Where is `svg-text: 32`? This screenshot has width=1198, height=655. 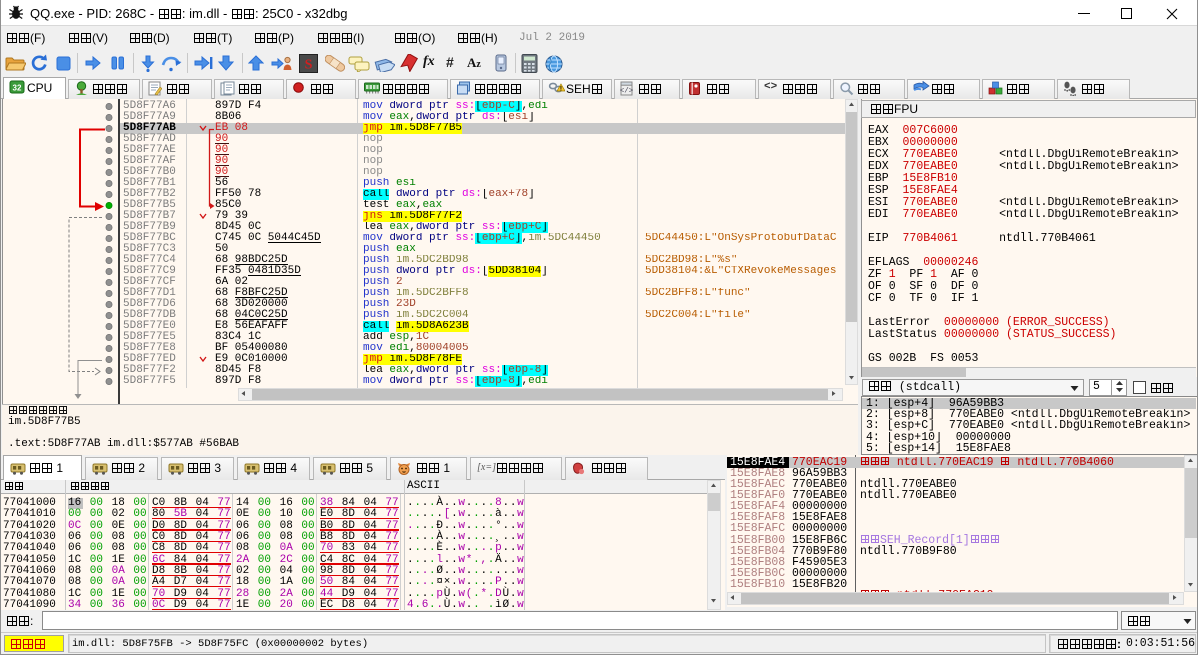 svg-text: 32 is located at coordinates (17, 88).